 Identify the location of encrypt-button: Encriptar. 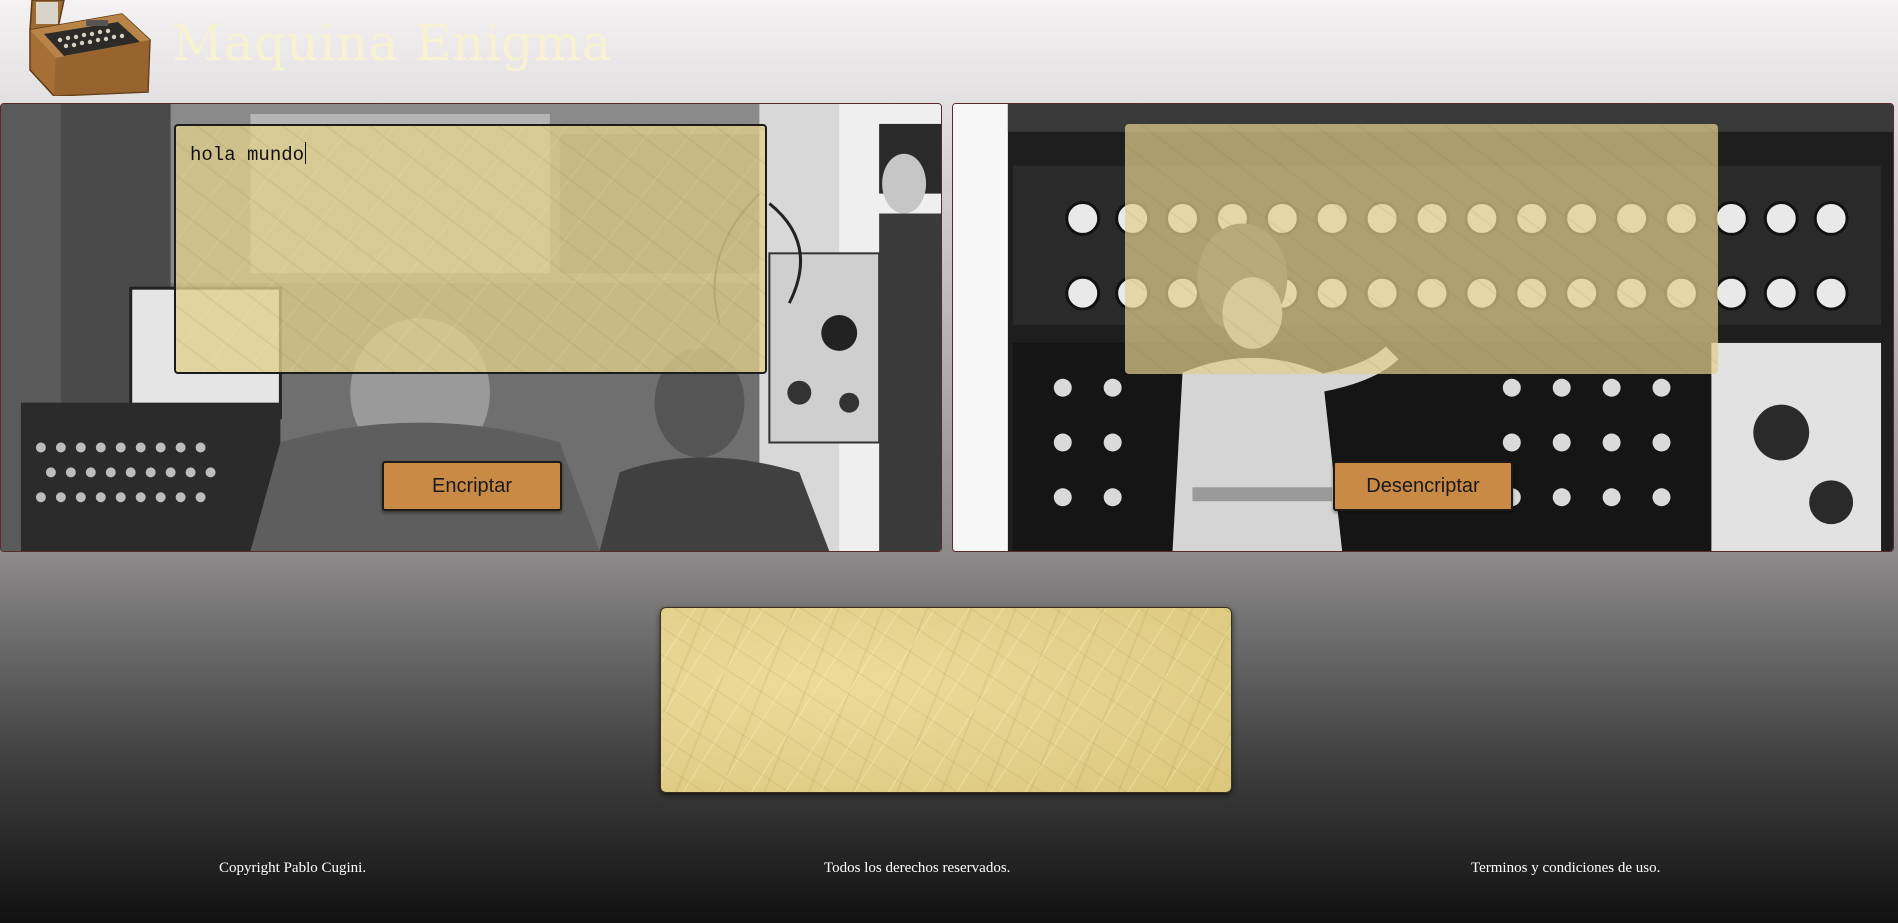
(472, 486).